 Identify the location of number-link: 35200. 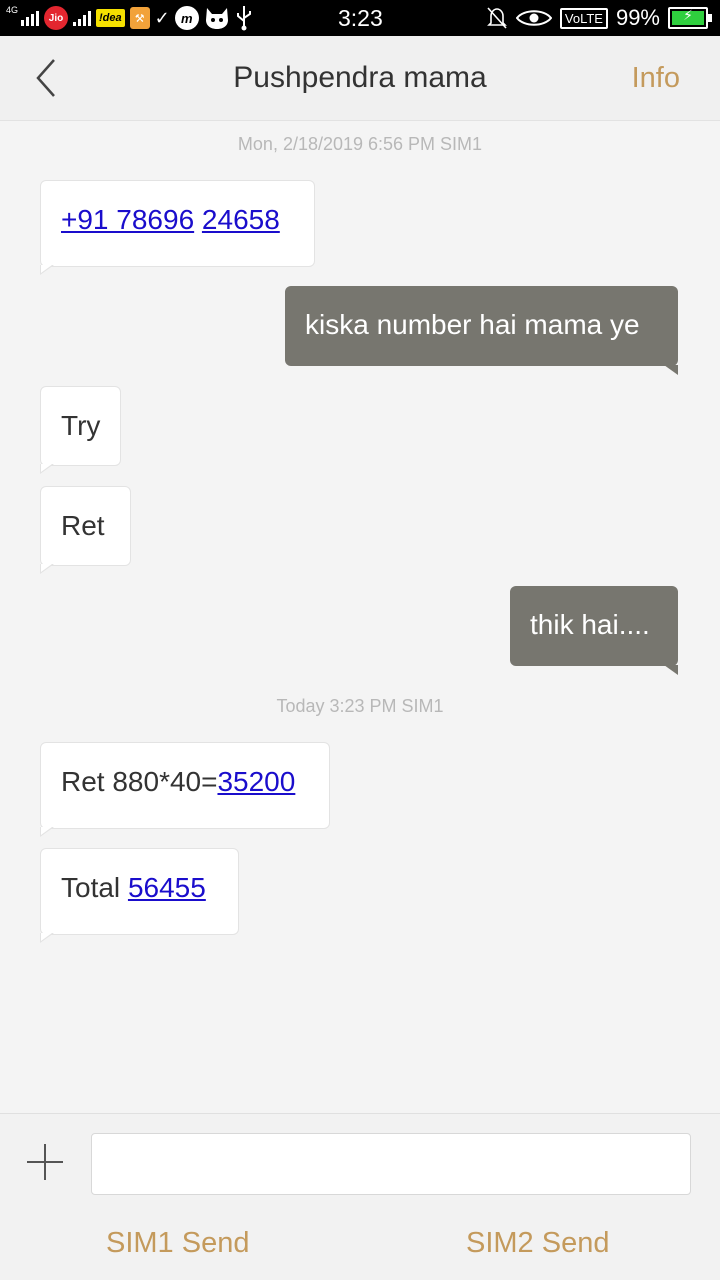
(256, 781).